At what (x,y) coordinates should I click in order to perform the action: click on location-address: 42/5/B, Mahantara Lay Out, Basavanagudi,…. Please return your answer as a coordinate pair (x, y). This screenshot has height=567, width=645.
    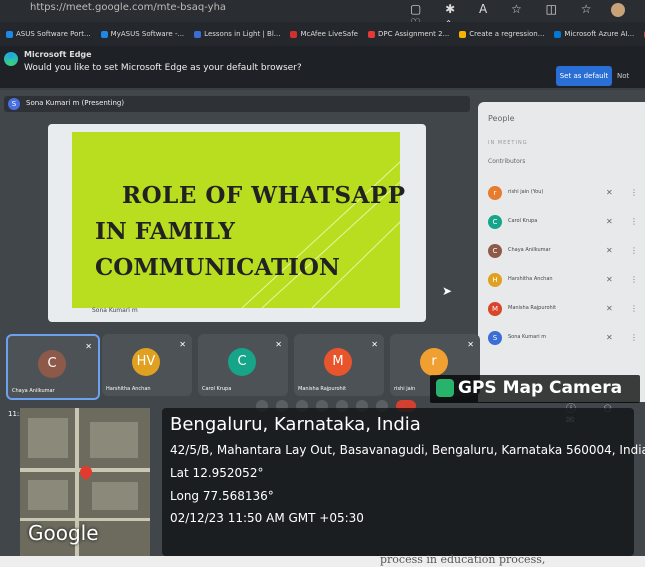
    Looking at the image, I should click on (407, 450).